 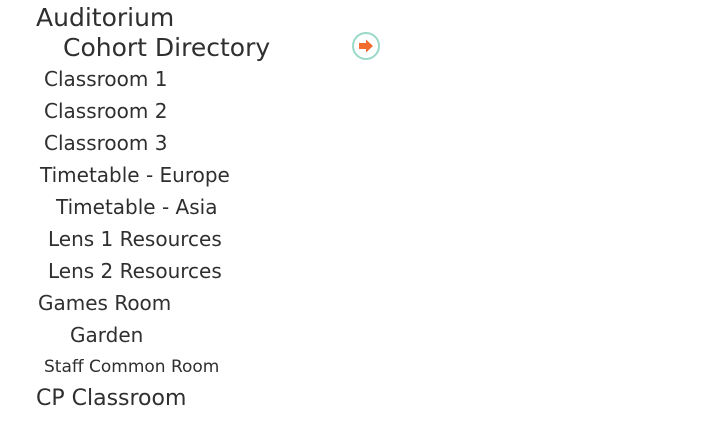 I want to click on link-games-room: Games Room, so click(x=104, y=303).